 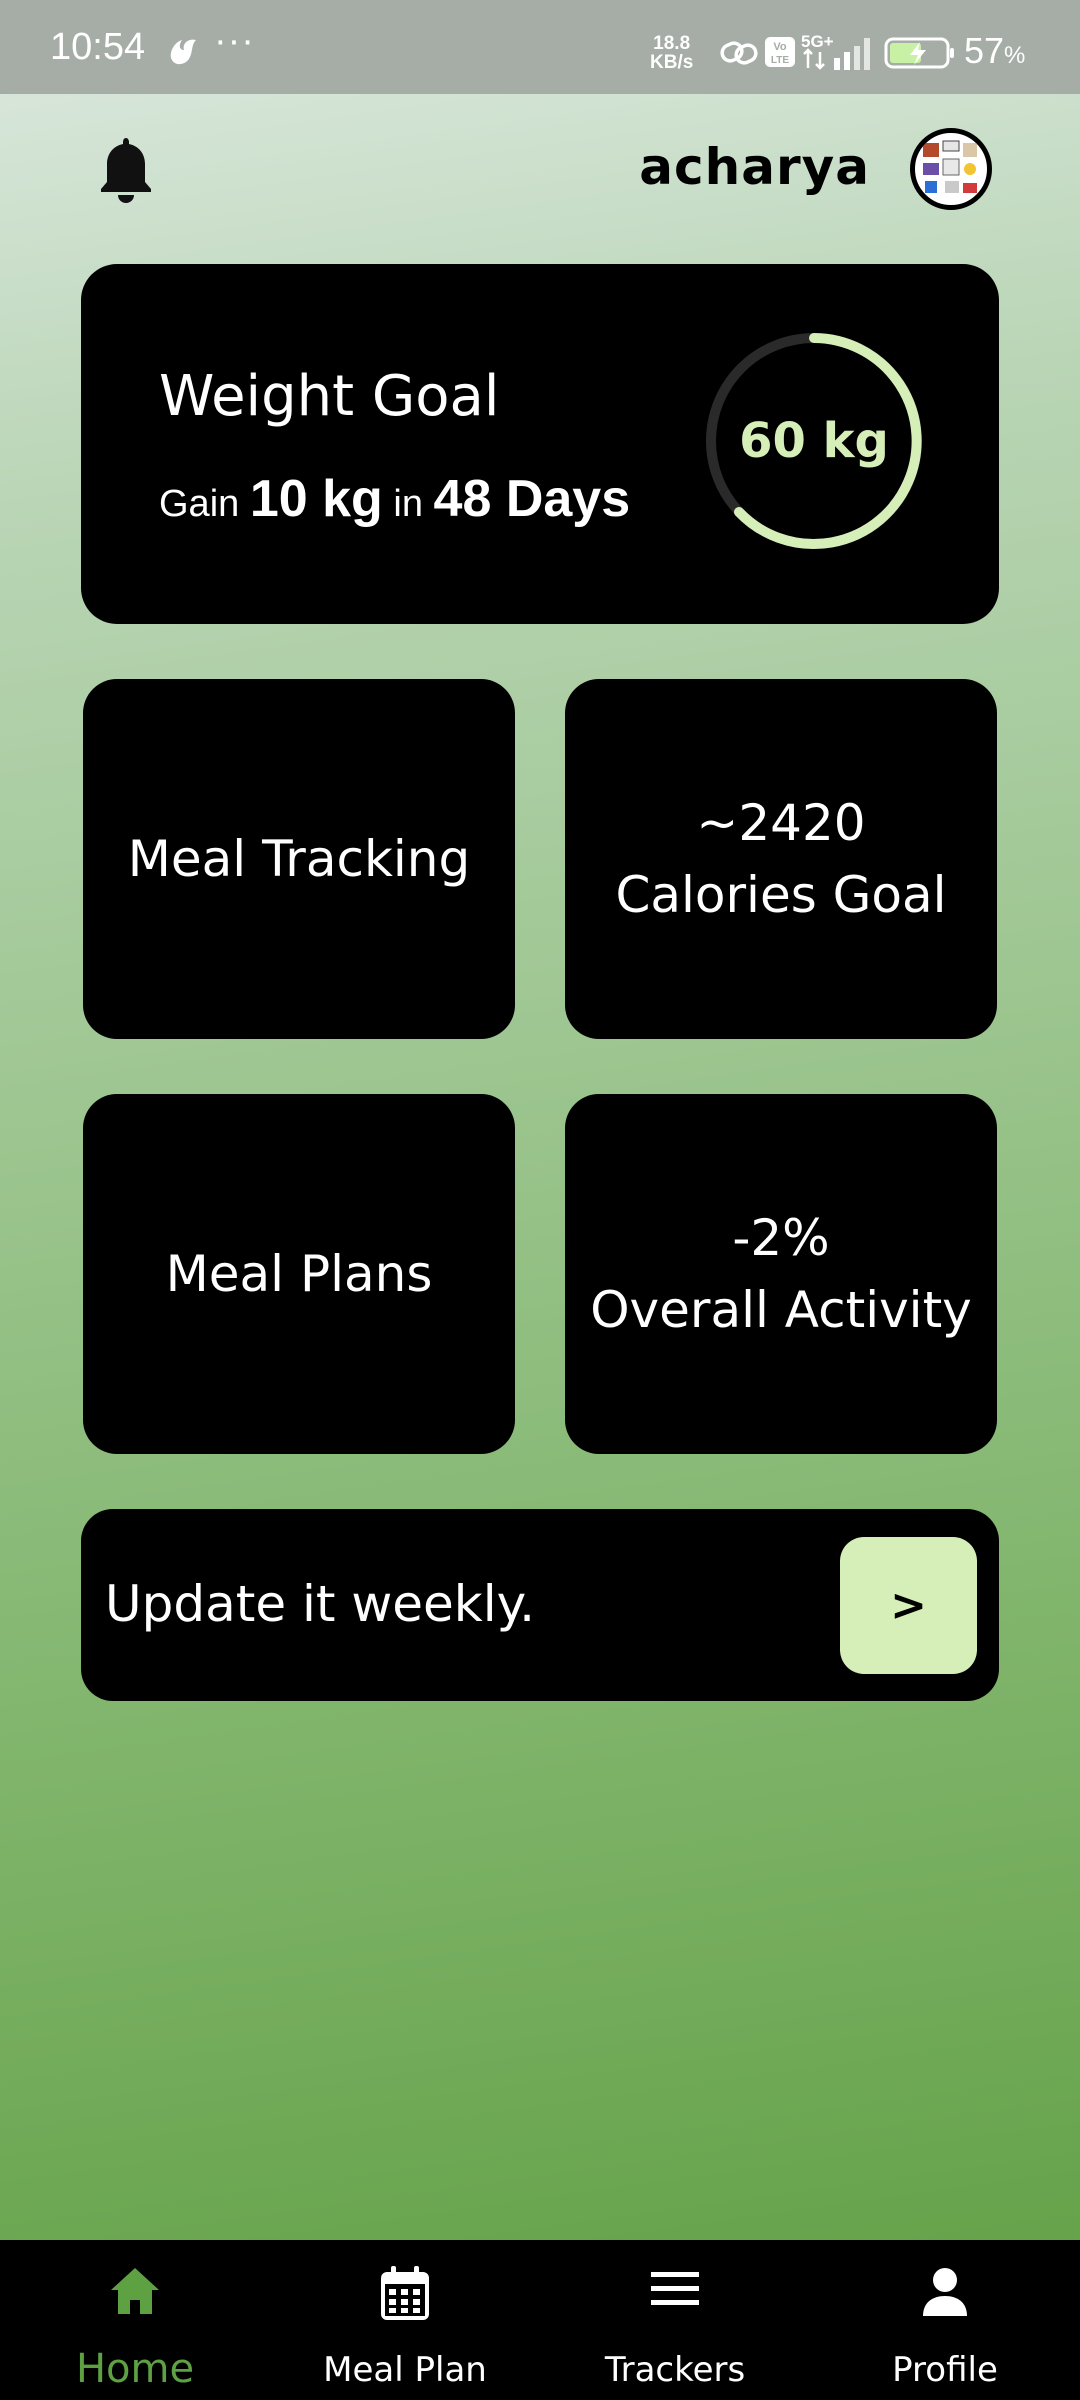 I want to click on meal-tracking-tile: Meal Tracking, so click(x=299, y=859).